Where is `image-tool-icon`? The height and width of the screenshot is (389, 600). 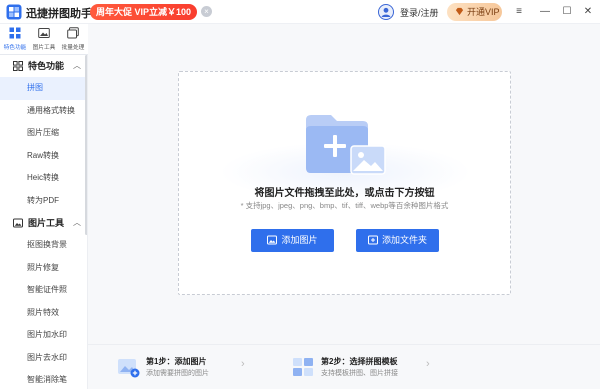 image-tool-icon is located at coordinates (44, 33).